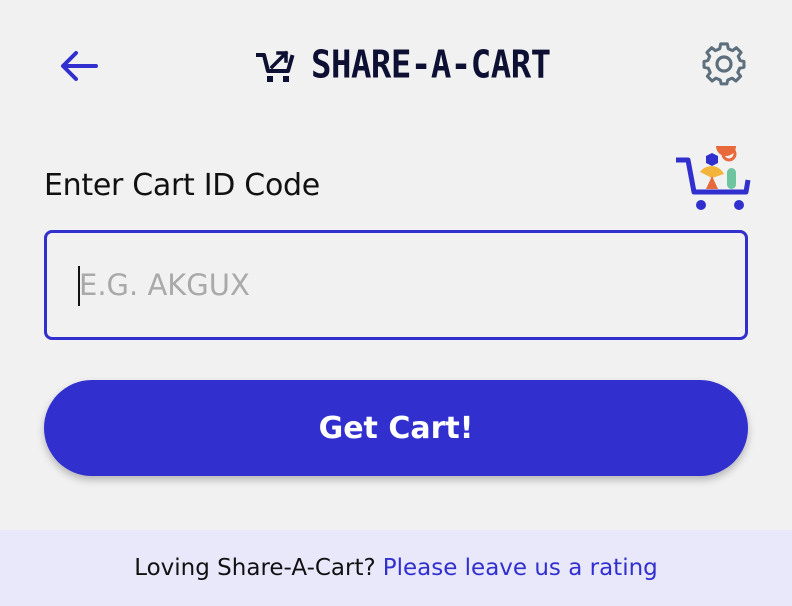 Image resolution: width=792 pixels, height=606 pixels. What do you see at coordinates (255, 568) in the screenshot?
I see `footer-text: Loving Share-A-Cart?` at bounding box center [255, 568].